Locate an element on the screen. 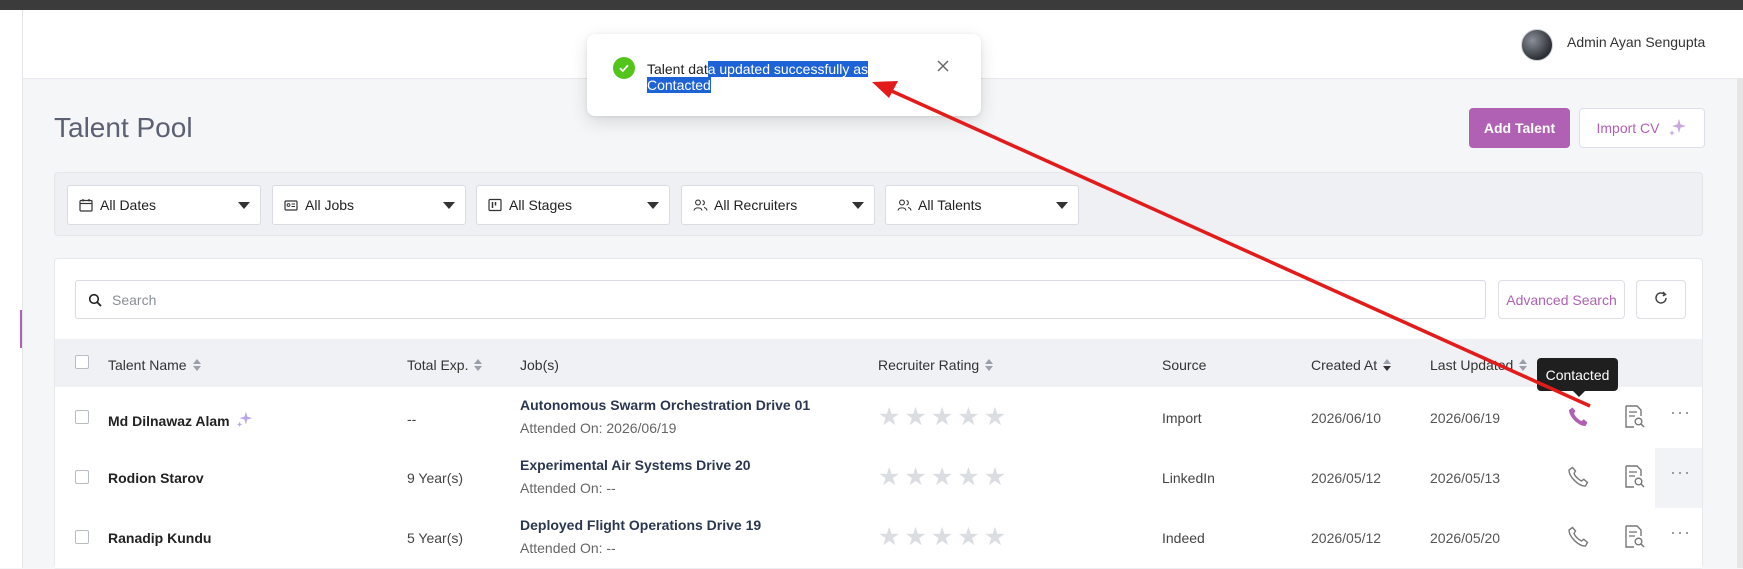 The image size is (1743, 569). column-jobs: Job(s) is located at coordinates (539, 365).